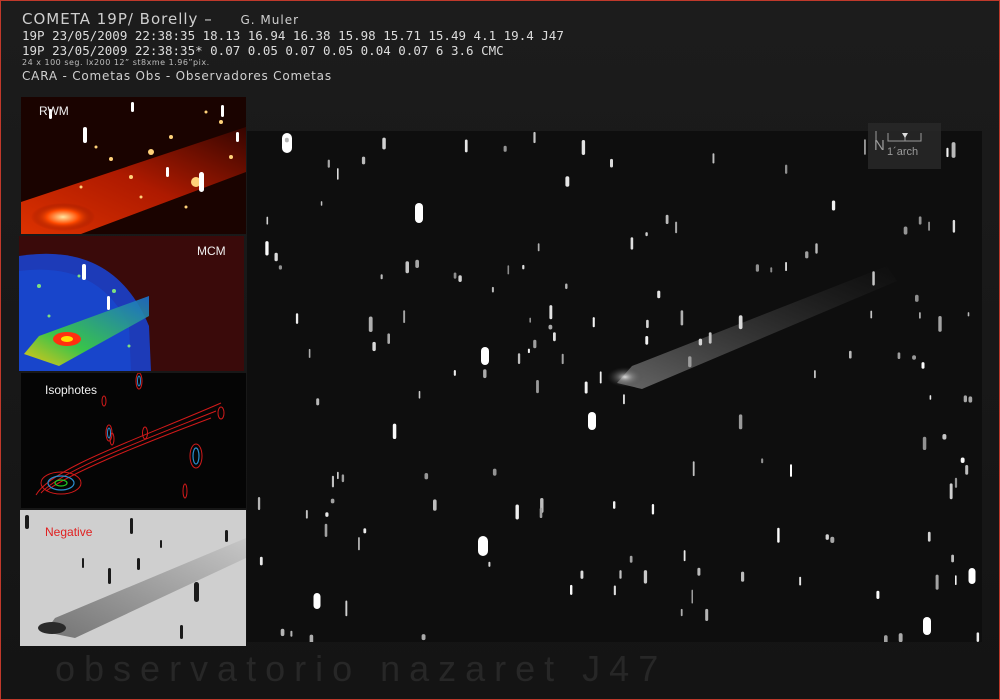 The image size is (1000, 700). What do you see at coordinates (625, 377) in the screenshot?
I see `comet-coma` at bounding box center [625, 377].